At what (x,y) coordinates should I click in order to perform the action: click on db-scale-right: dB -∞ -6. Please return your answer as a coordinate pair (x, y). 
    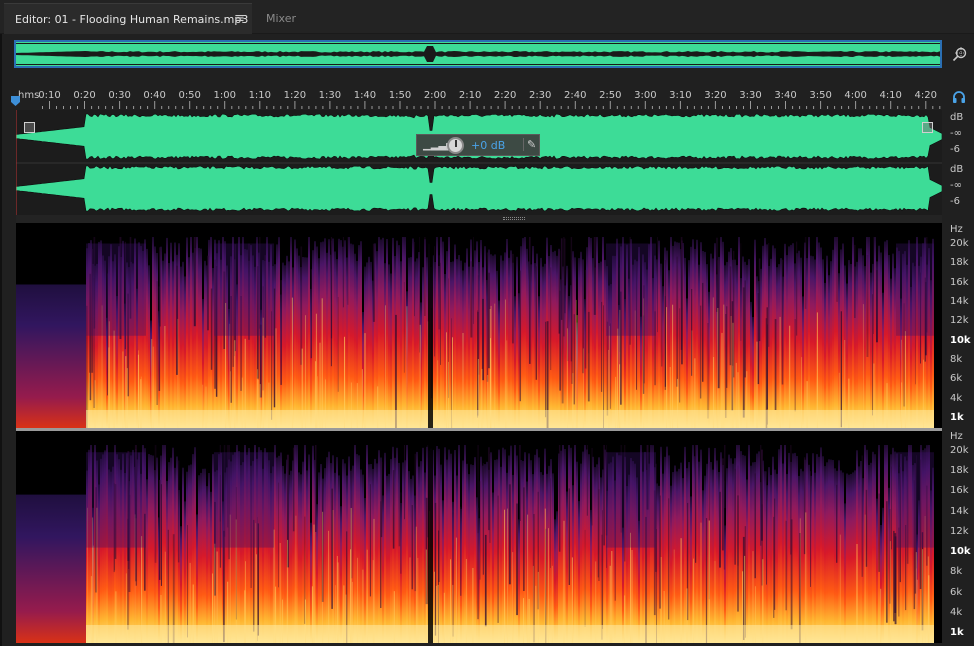
    Looking at the image, I should click on (959, 188).